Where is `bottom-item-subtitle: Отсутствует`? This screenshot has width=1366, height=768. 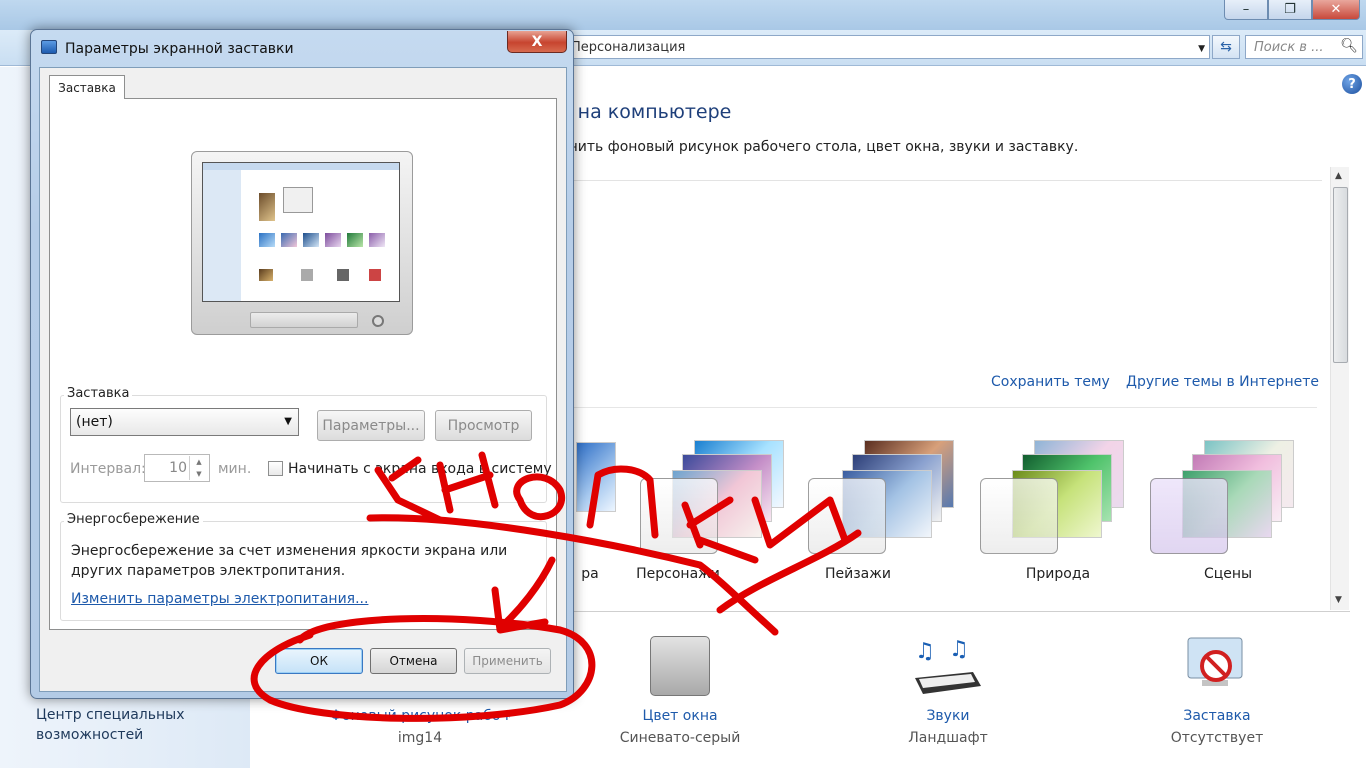 bottom-item-subtitle: Отсутствует is located at coordinates (1217, 738).